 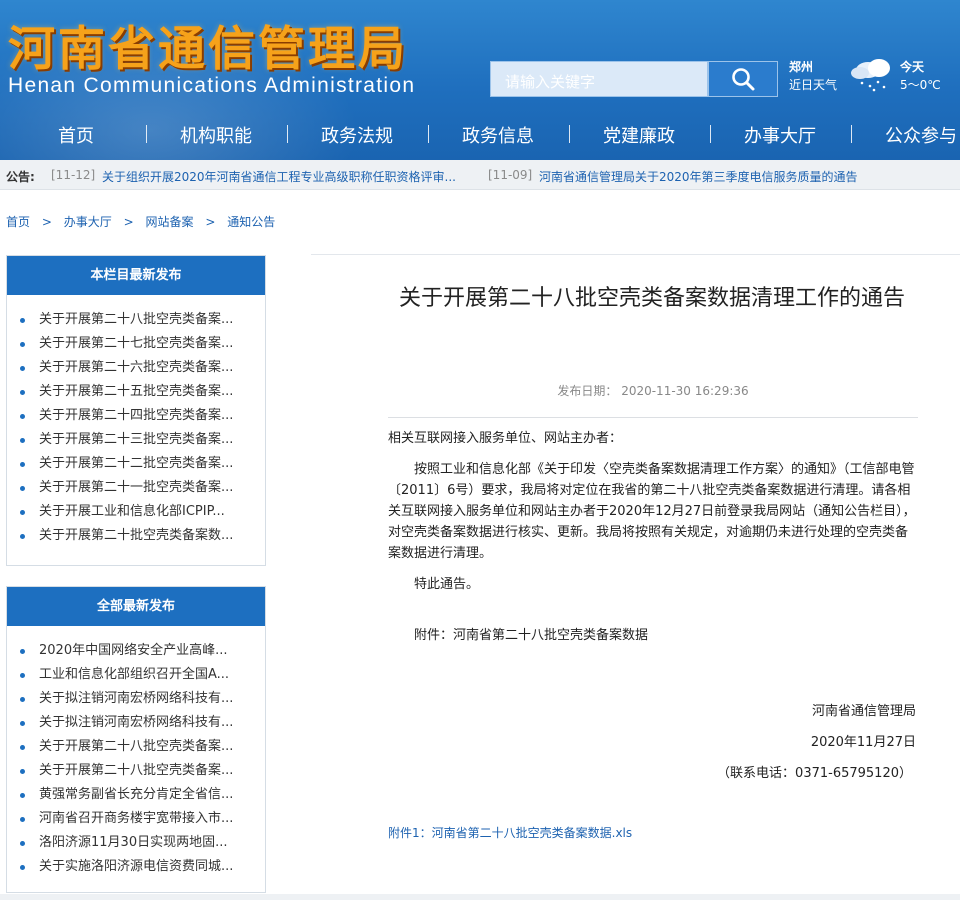 What do you see at coordinates (510, 832) in the screenshot?
I see `attachment-download-link: 附件1：河南省第二十八批空壳类备案数据.xls` at bounding box center [510, 832].